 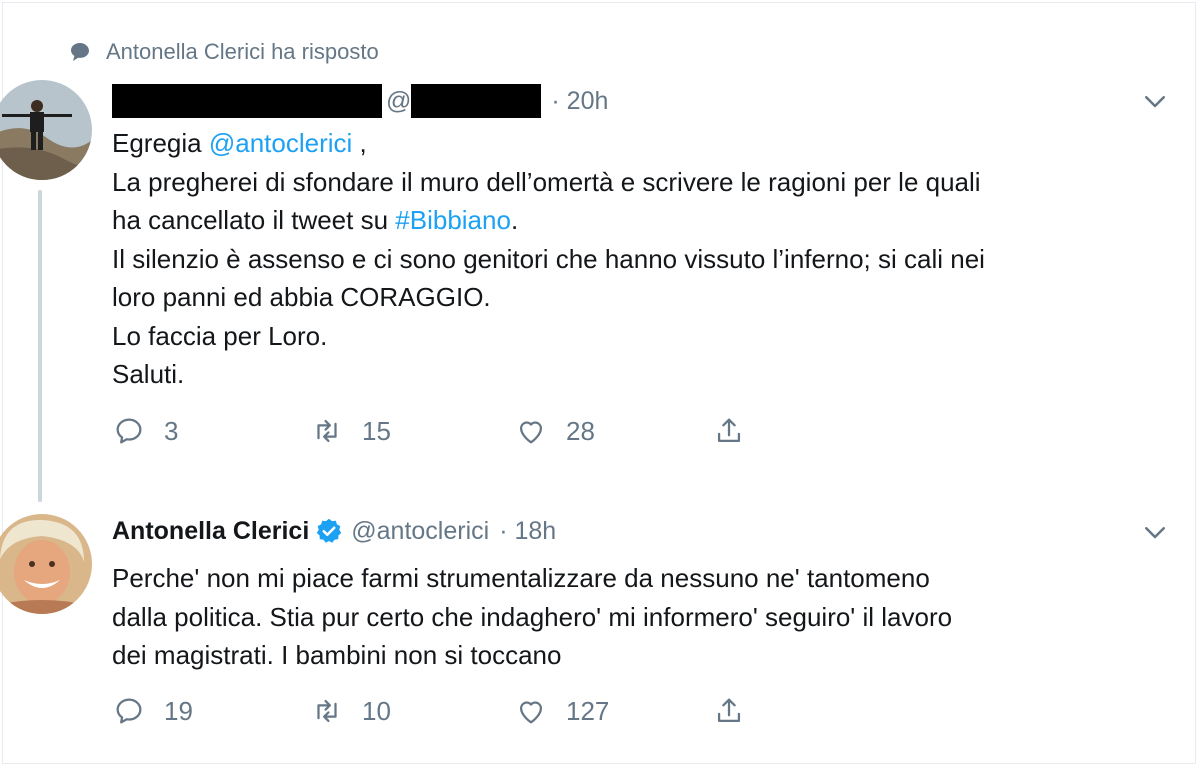 I want to click on text-line: Saluti., so click(x=148, y=374).